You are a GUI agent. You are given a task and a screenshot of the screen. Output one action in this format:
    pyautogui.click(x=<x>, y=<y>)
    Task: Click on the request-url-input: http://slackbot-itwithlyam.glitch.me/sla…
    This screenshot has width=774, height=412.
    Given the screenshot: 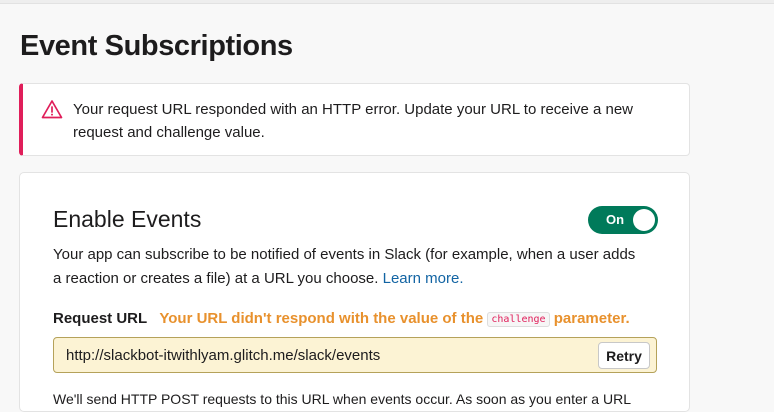 What is the action you would take?
    pyautogui.click(x=355, y=355)
    